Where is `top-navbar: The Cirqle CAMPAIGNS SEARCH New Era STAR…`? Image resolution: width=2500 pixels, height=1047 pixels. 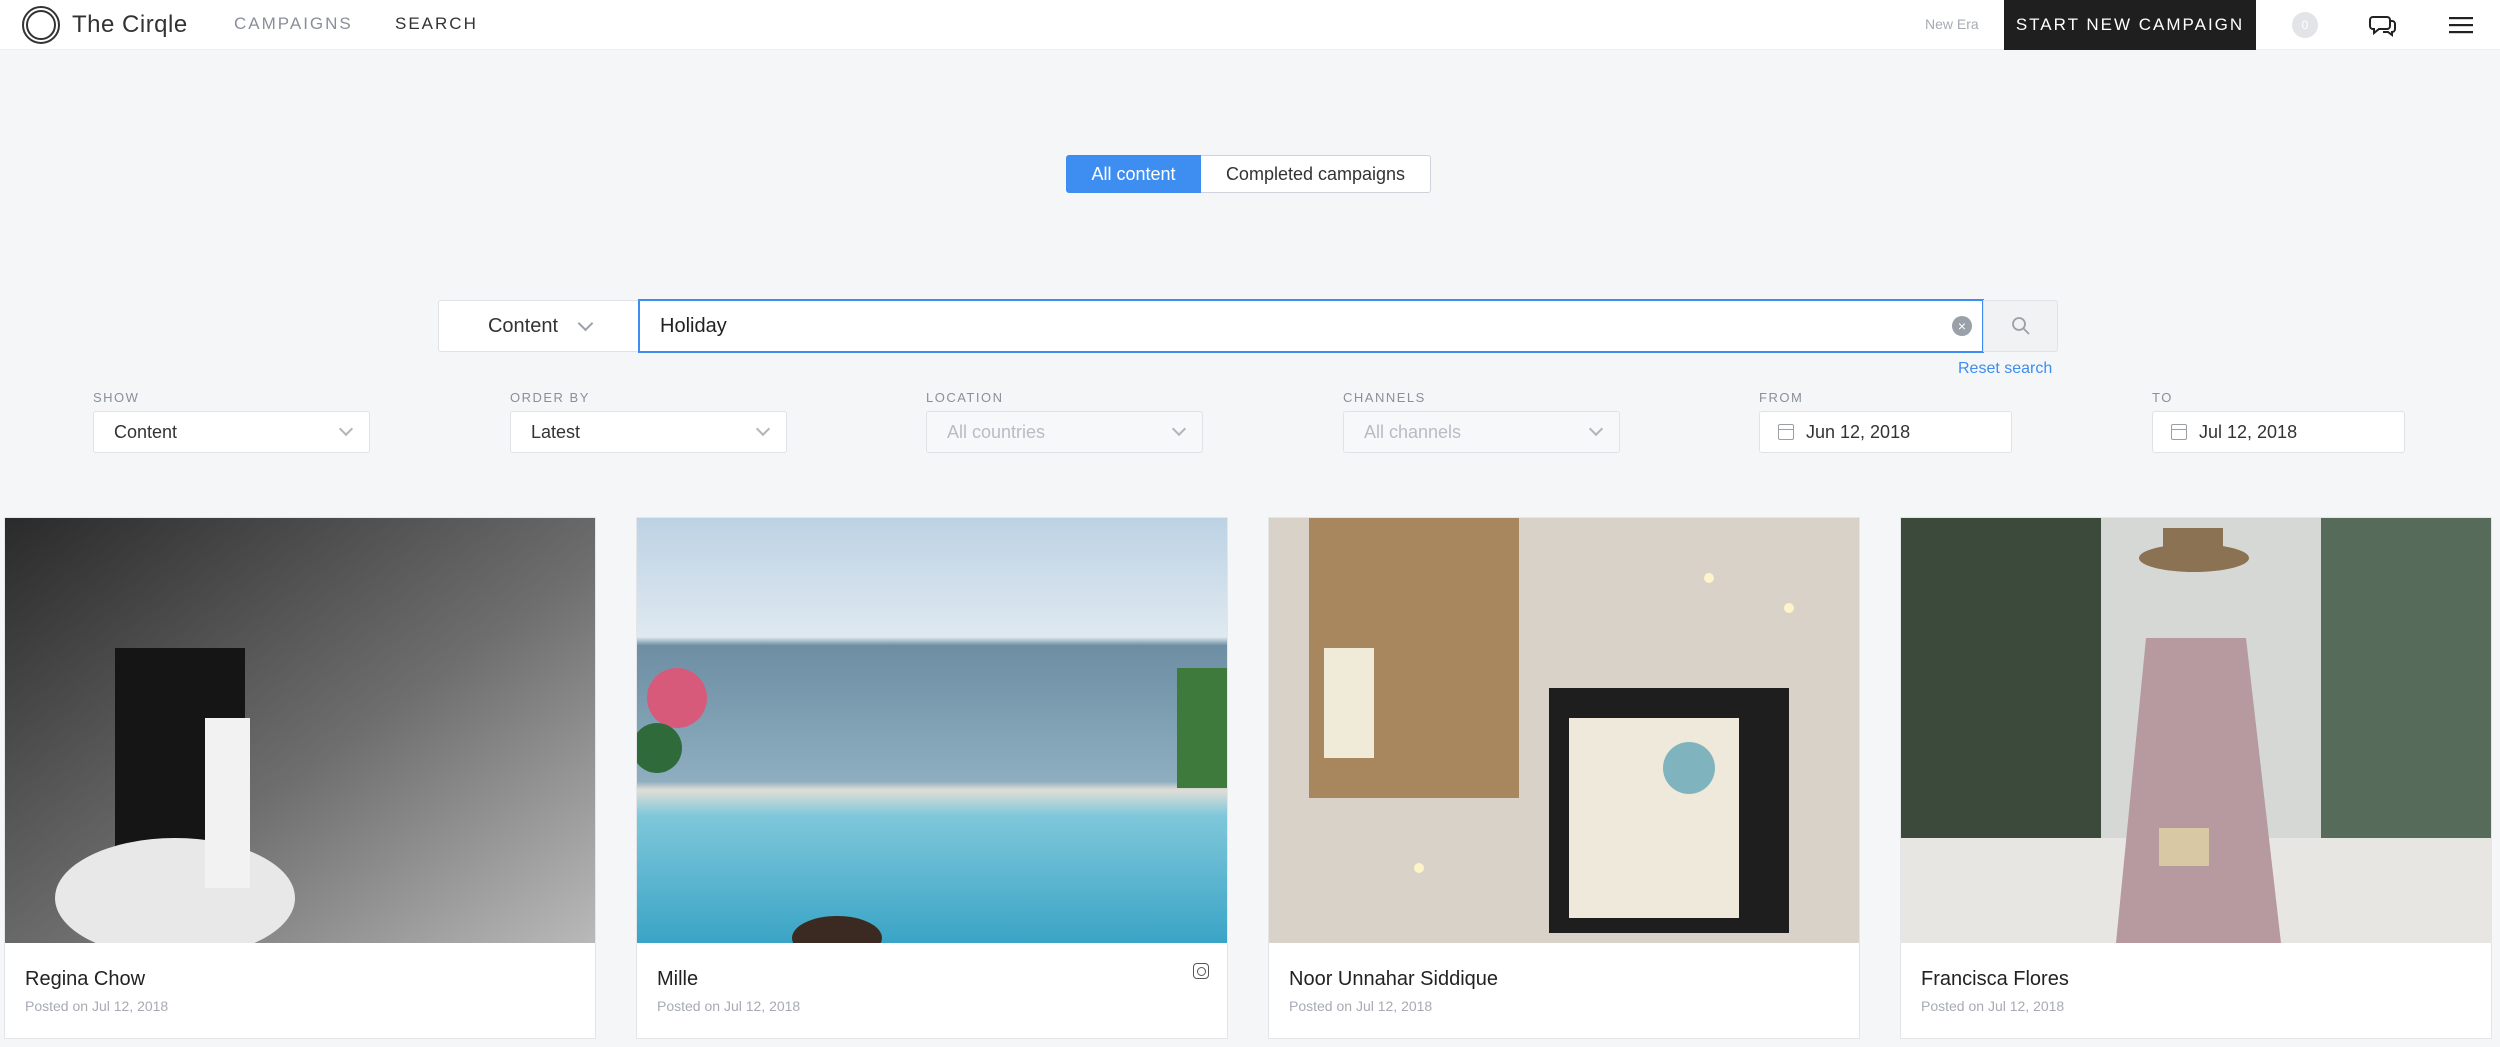 top-navbar: The Cirqle CAMPAIGNS SEARCH New Era STAR… is located at coordinates (1250, 25).